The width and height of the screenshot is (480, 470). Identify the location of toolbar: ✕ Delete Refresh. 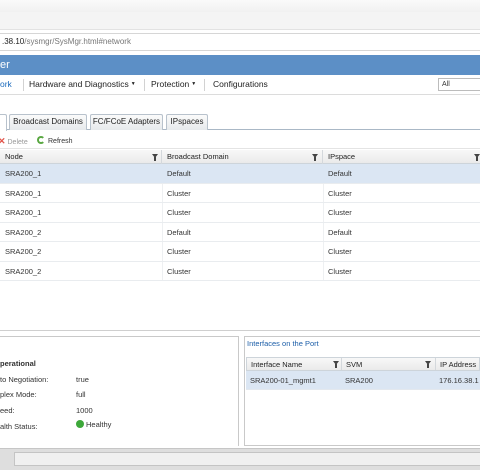
(240, 141).